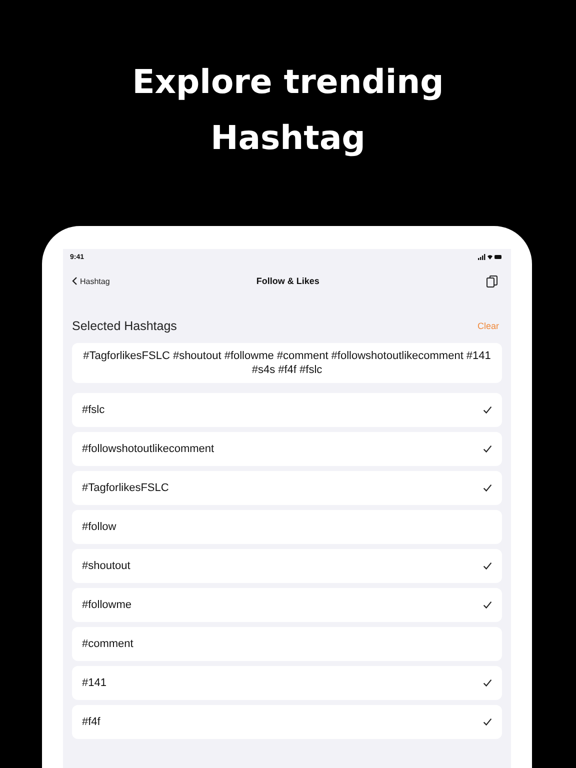  What do you see at coordinates (287, 683) in the screenshot?
I see `hashtag-row: #141` at bounding box center [287, 683].